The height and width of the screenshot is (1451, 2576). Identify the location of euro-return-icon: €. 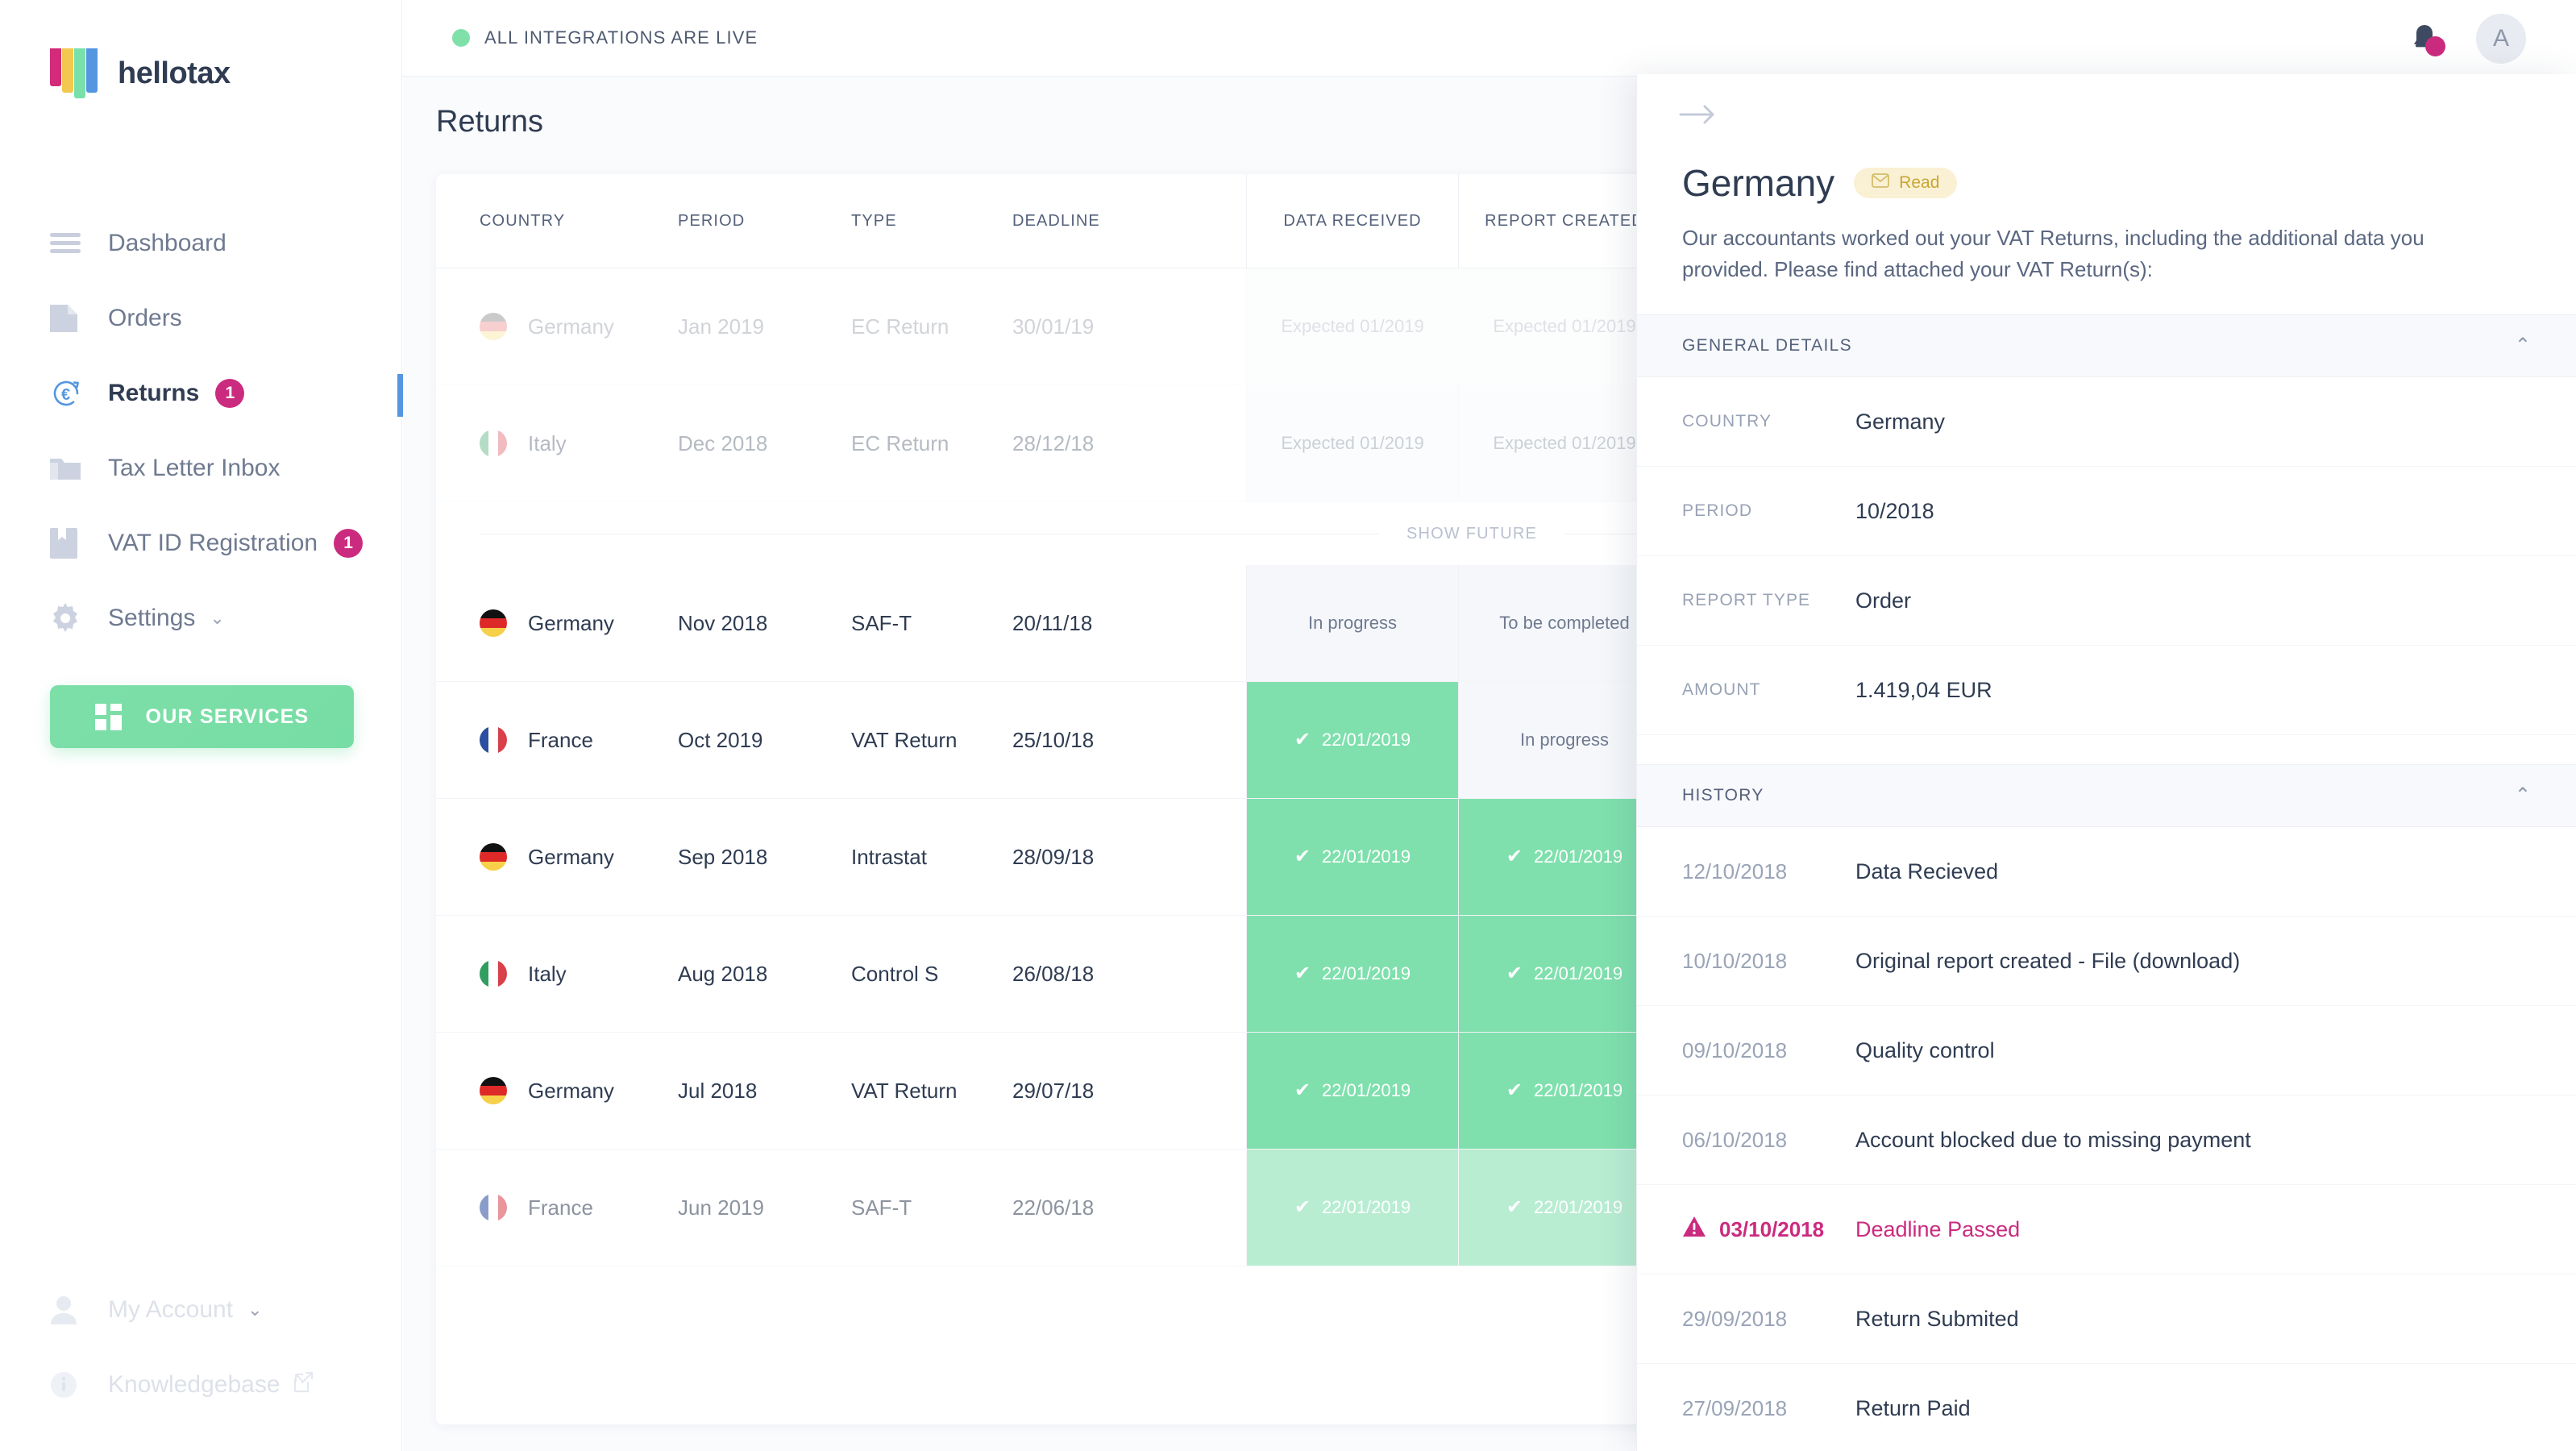
(67, 393).